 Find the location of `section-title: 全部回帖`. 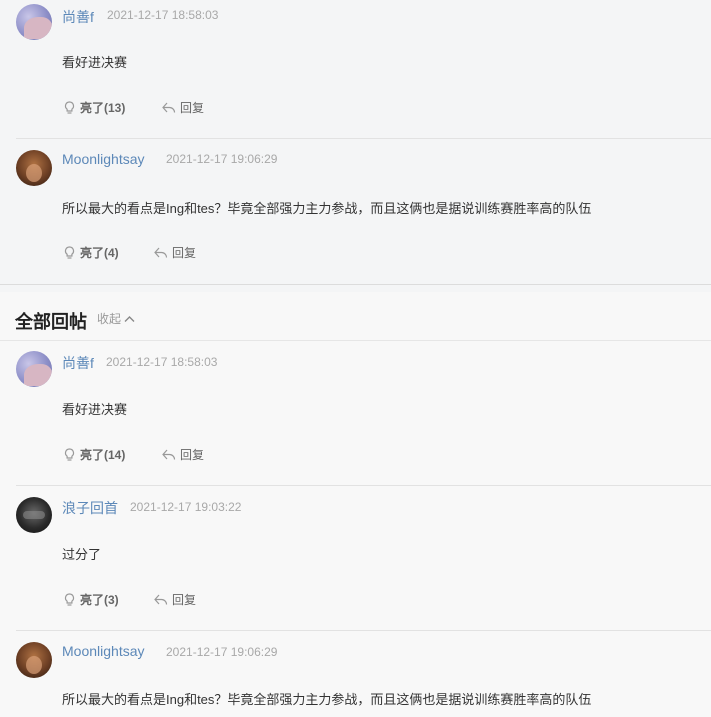

section-title: 全部回帖 is located at coordinates (51, 322).